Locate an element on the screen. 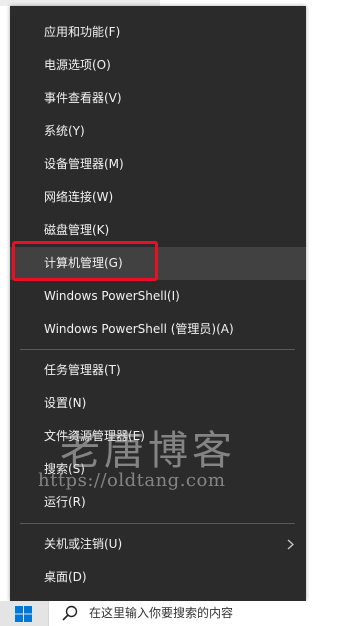 This screenshot has width=355, height=626. menu-item-label: 关机或注销(U) is located at coordinates (83, 544).